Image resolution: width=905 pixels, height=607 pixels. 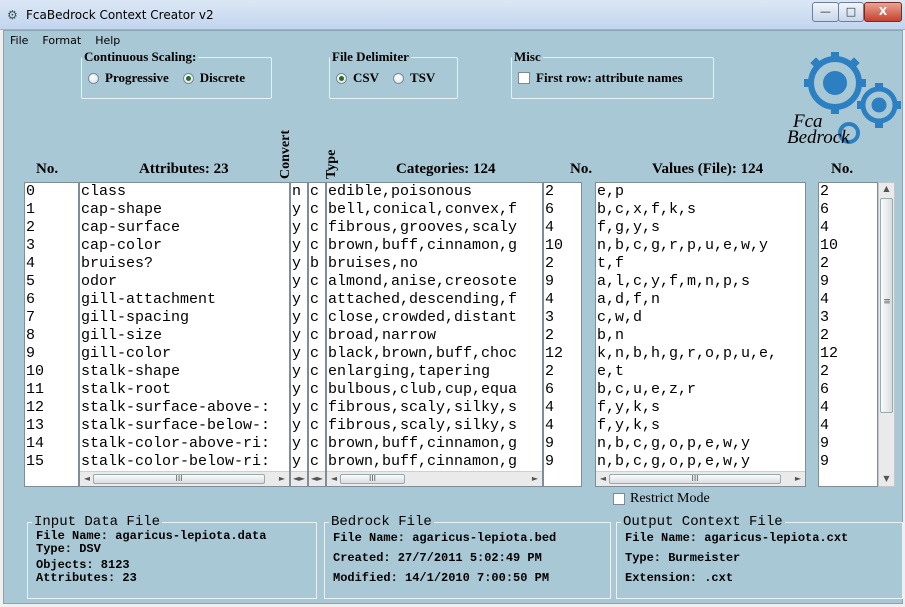 What do you see at coordinates (434, 210) in the screenshot?
I see `category-list: bell,conical,convex,f` at bounding box center [434, 210].